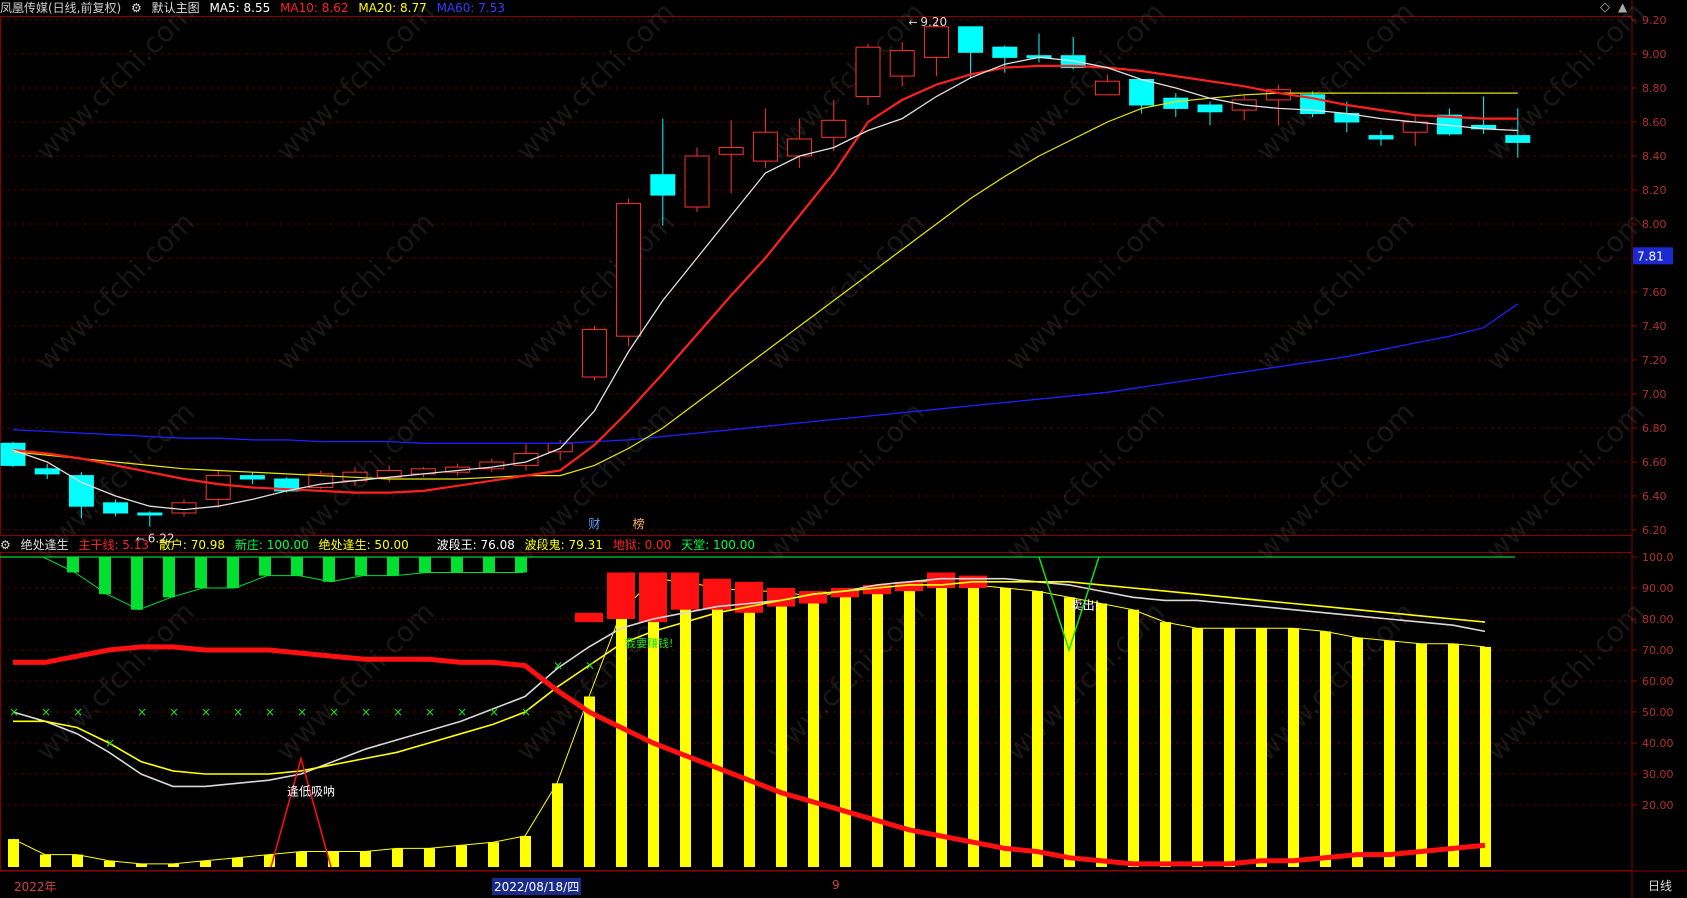  Describe the element at coordinates (1658, 650) in the screenshot. I see `ind-axis-label: 70.00` at that location.